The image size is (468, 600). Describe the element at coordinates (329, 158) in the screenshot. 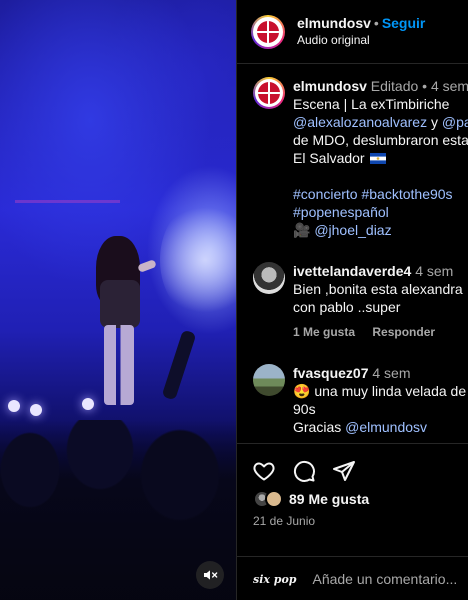

I see `caption-text-line: El Salvador` at that location.